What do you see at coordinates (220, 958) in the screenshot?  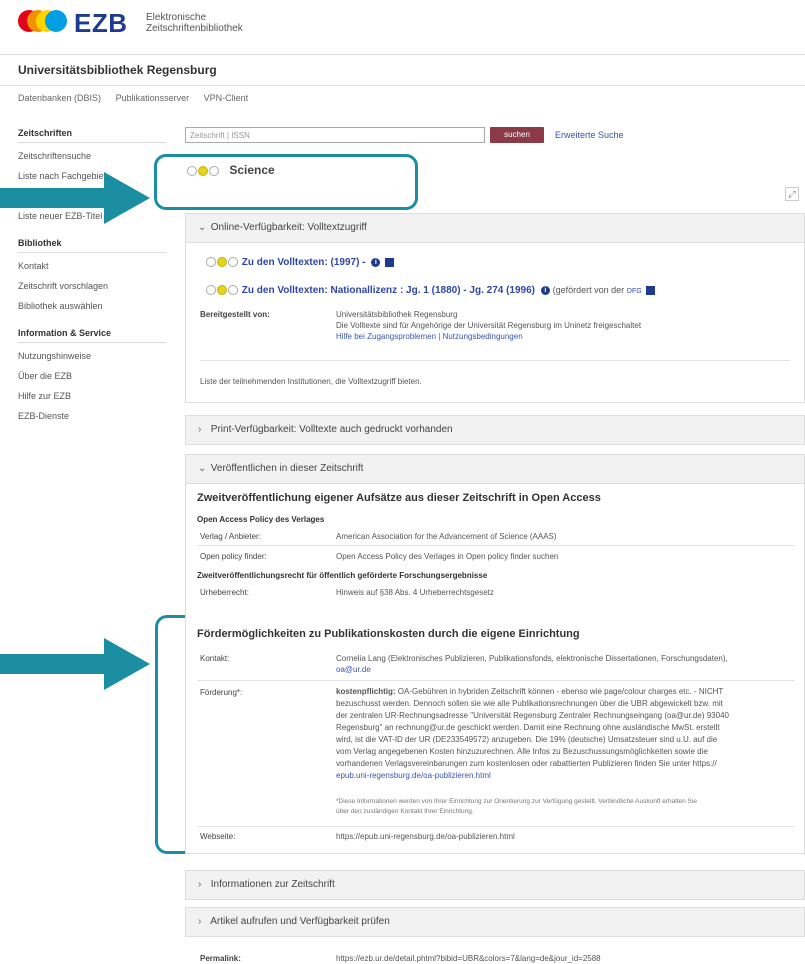 I see `permalink-label: Permalink:` at bounding box center [220, 958].